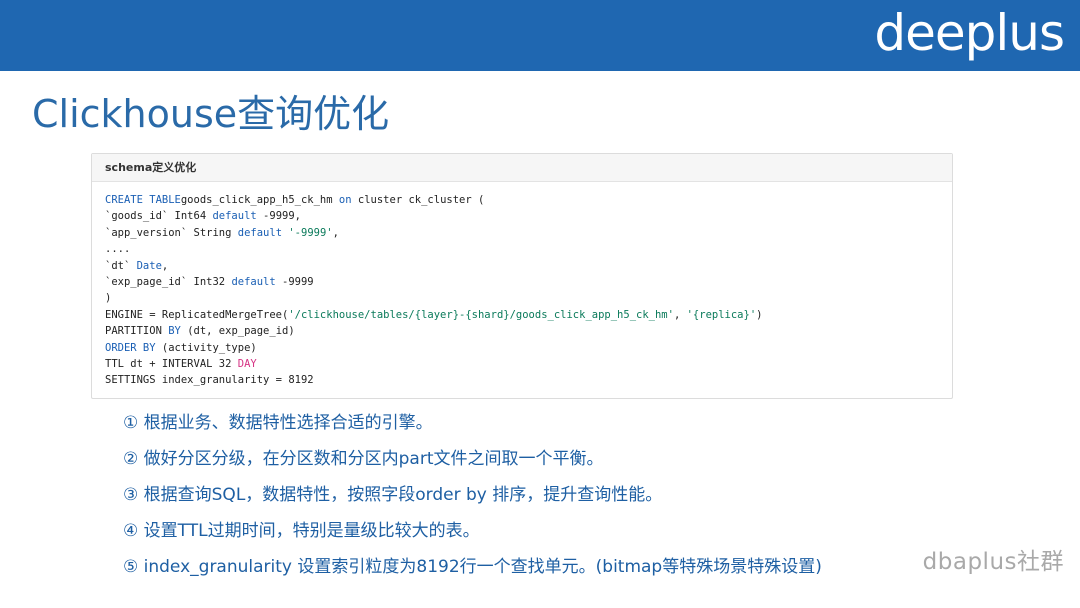 This screenshot has height=608, width=1080. I want to click on code-token: TTL dt + INTERVAL 32, so click(171, 364).